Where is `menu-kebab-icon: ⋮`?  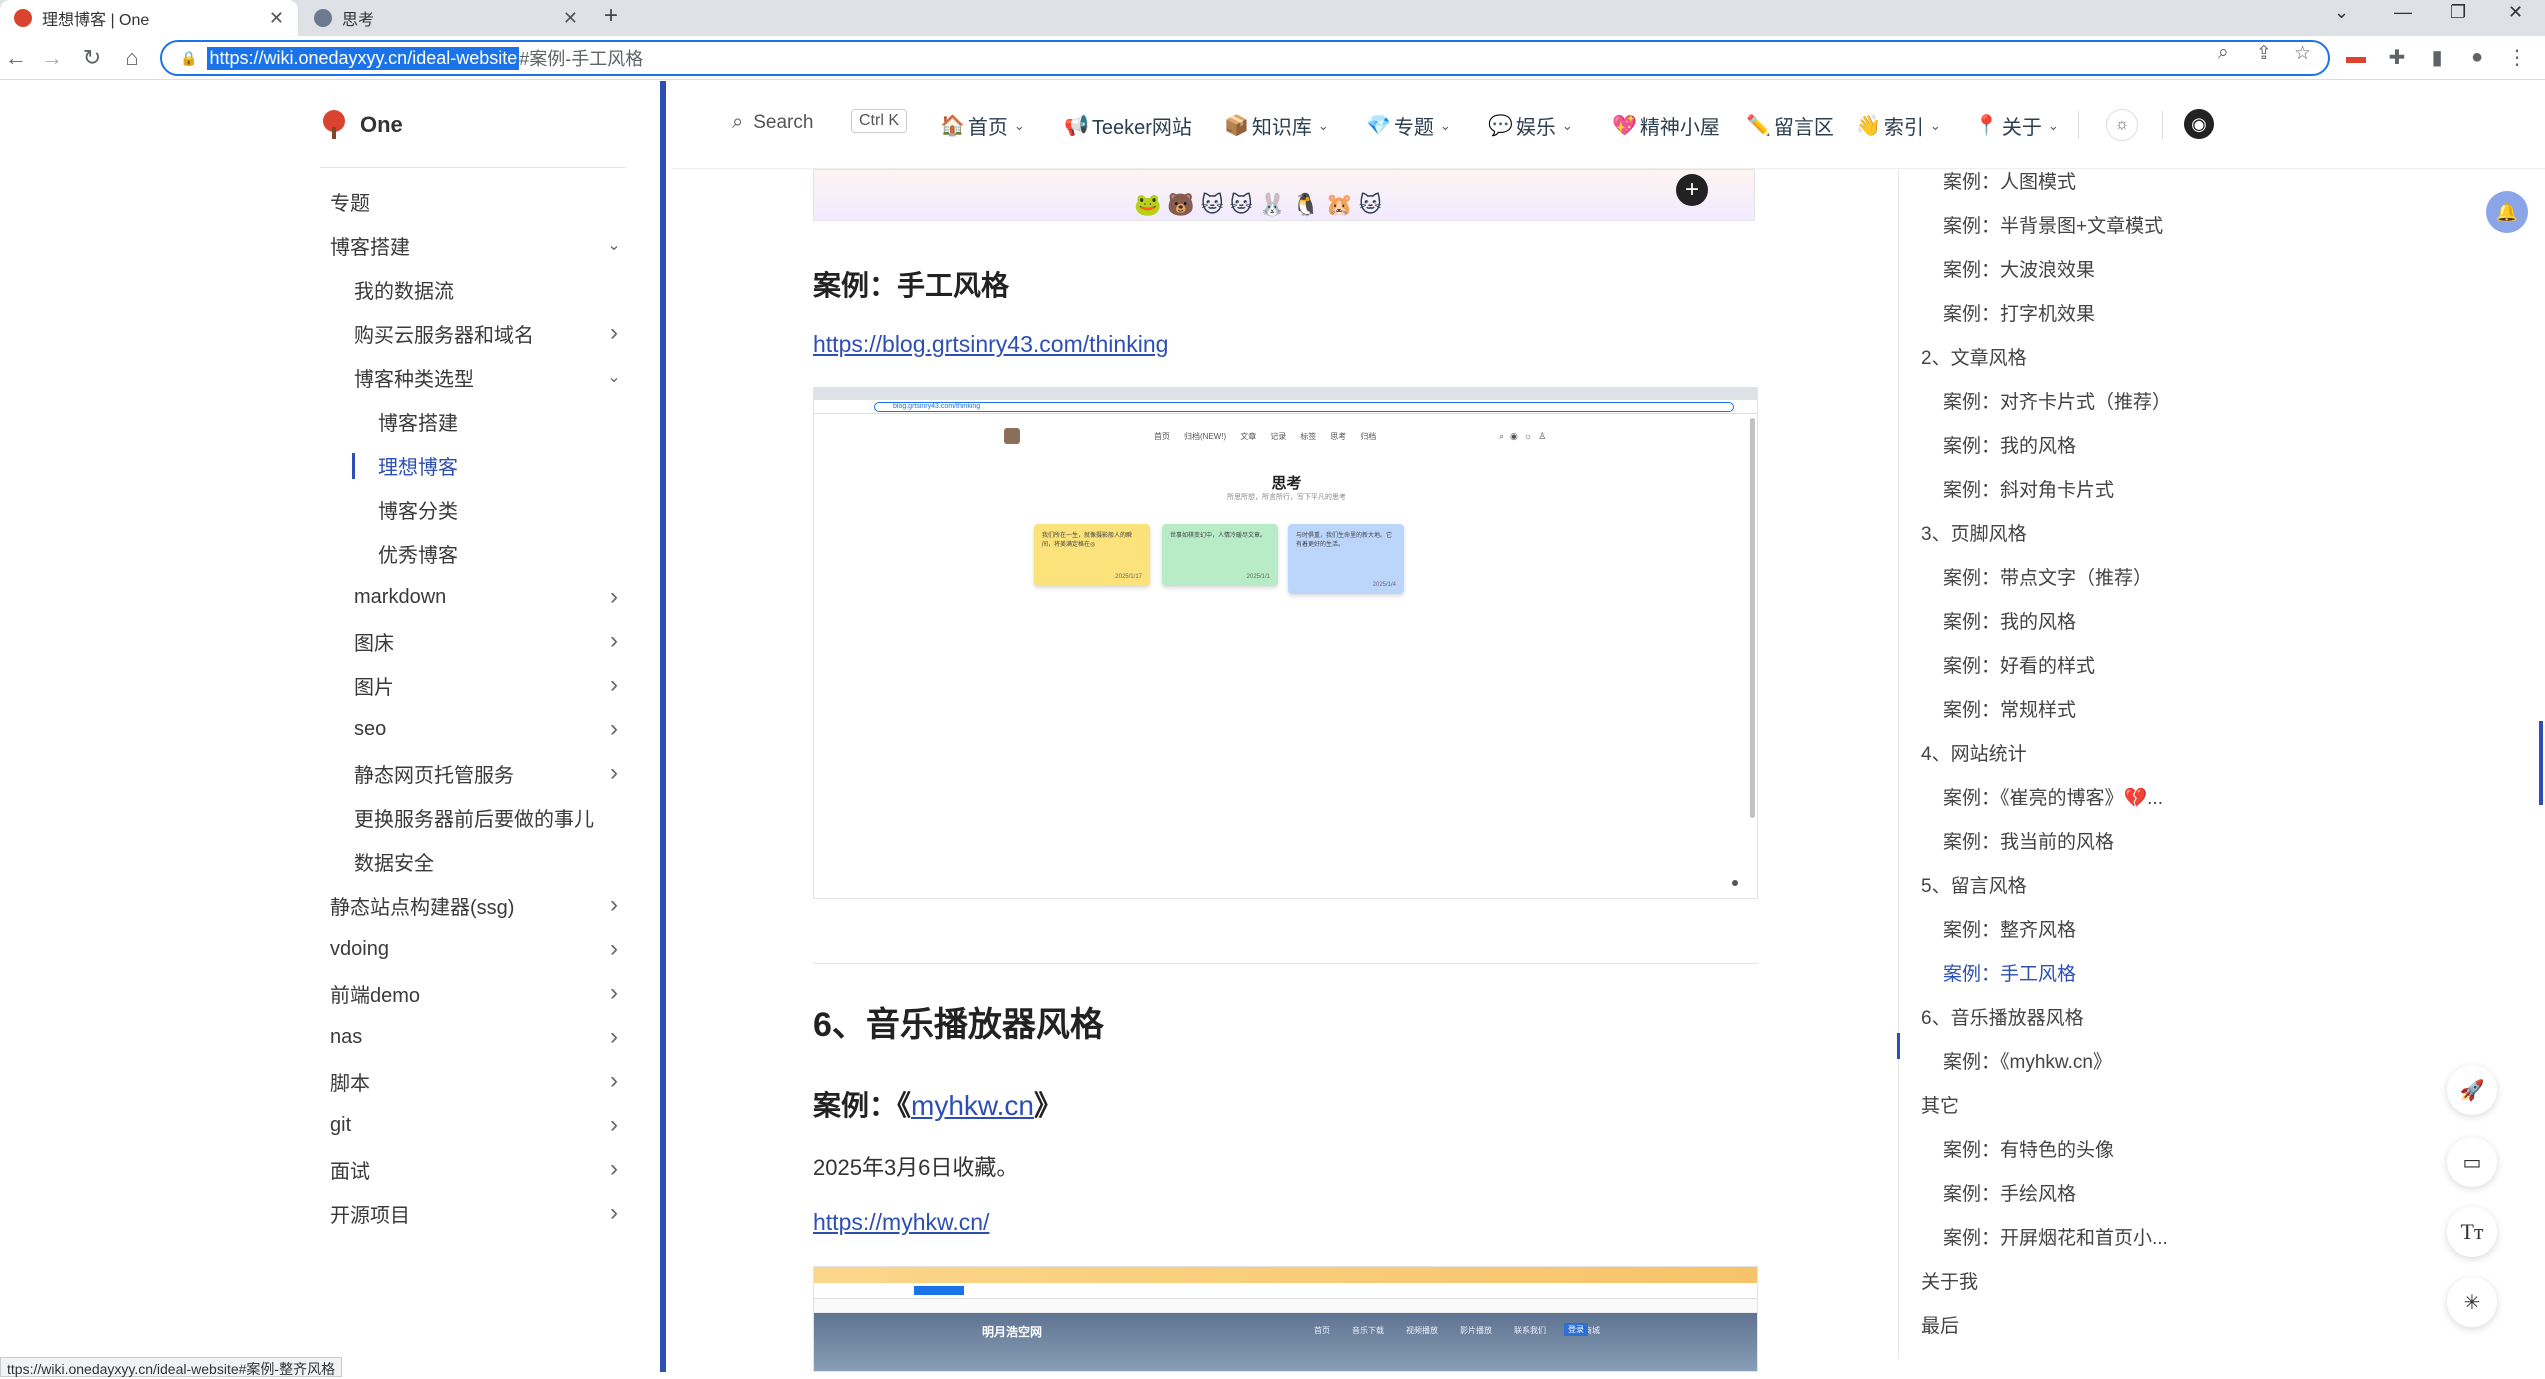
menu-kebab-icon: ⋮ is located at coordinates (2517, 57).